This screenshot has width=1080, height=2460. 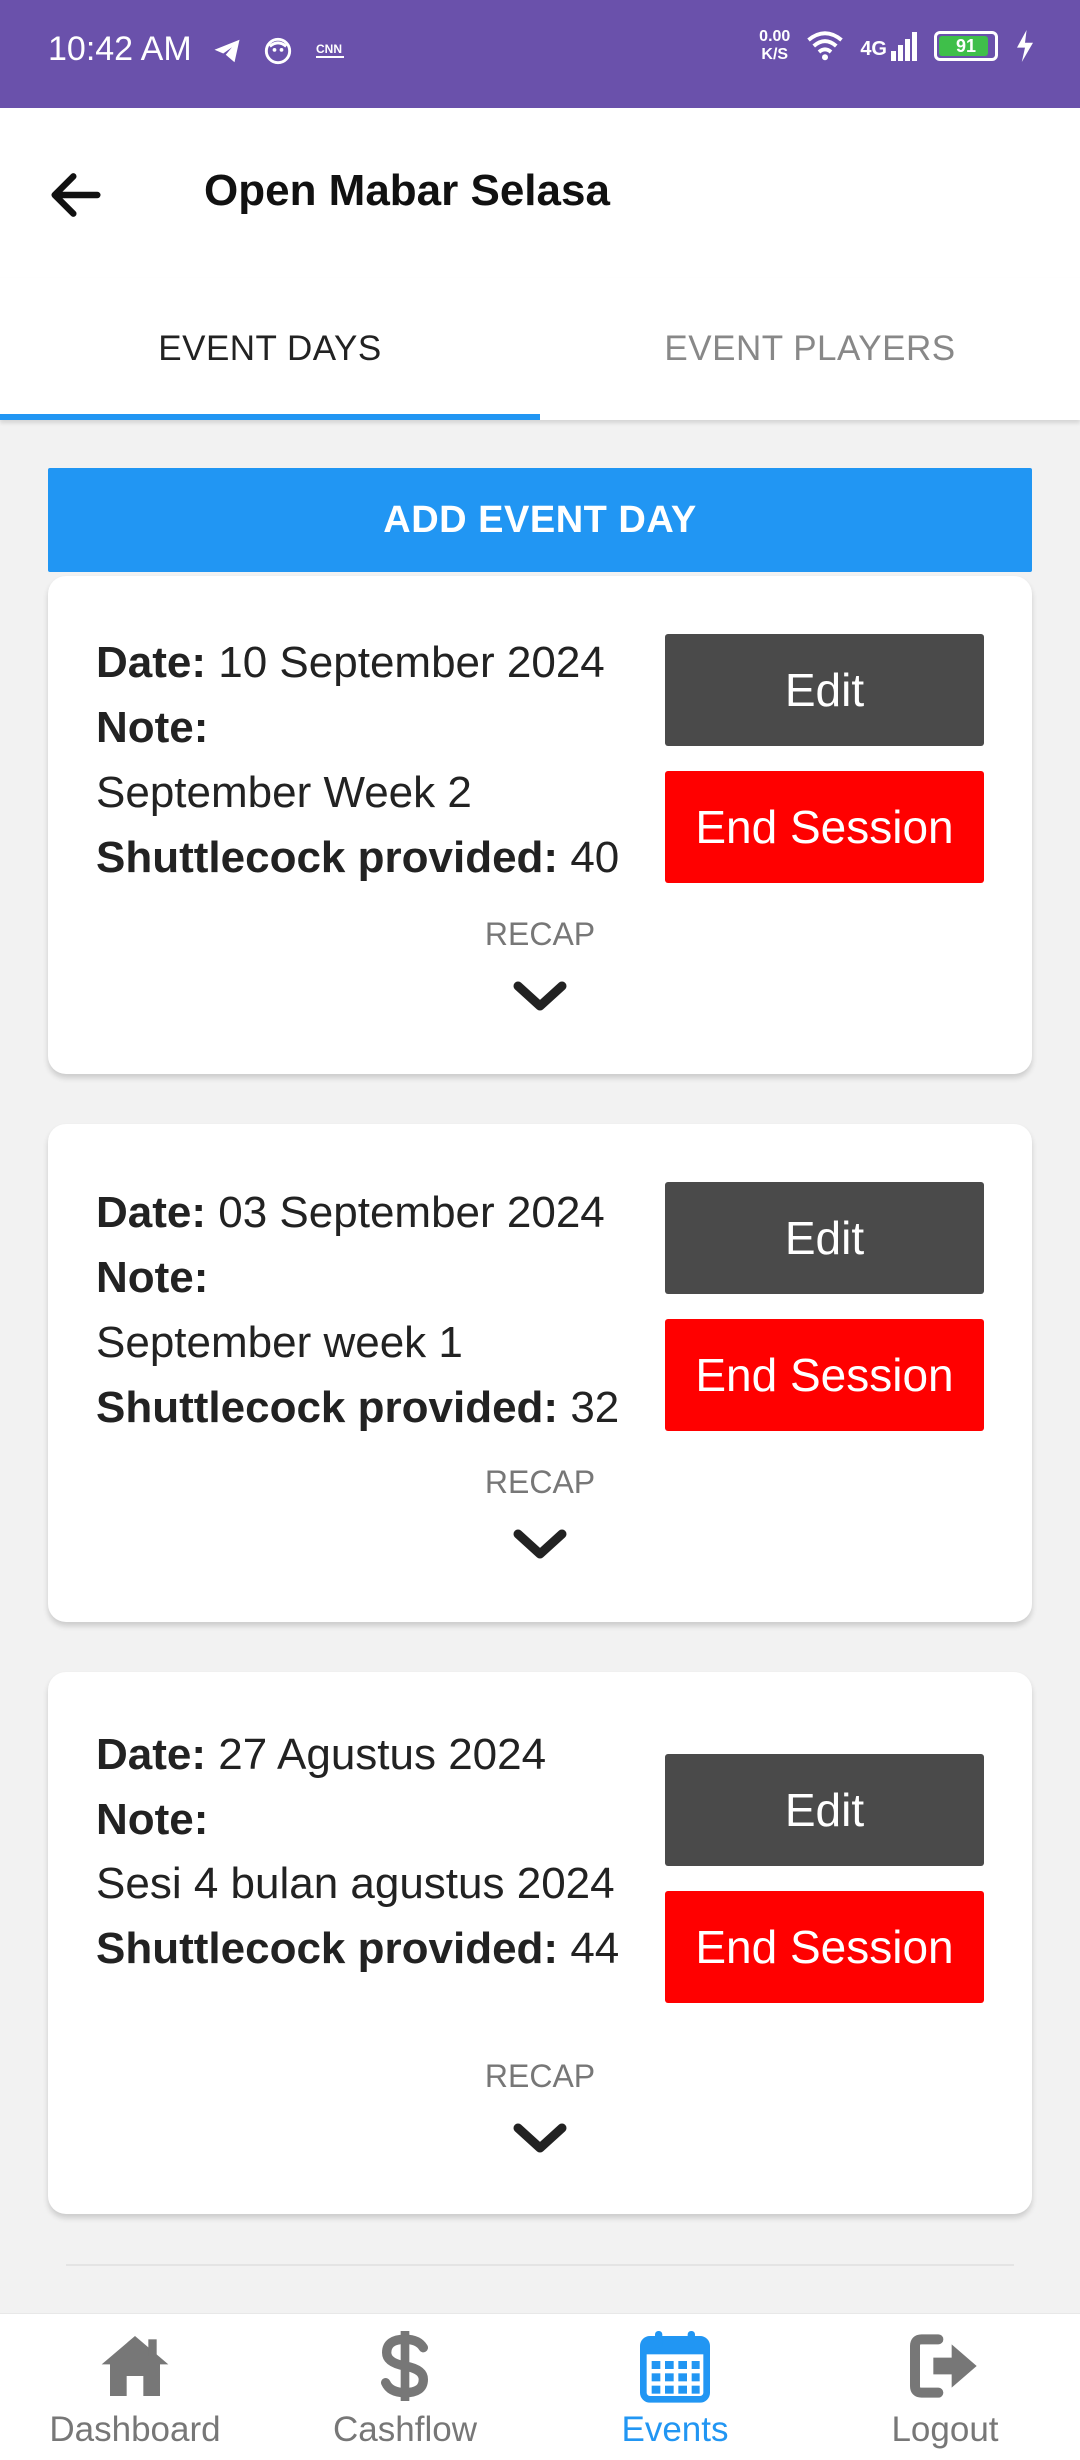 I want to click on net-speed: 0.00 K/S, so click(x=774, y=46).